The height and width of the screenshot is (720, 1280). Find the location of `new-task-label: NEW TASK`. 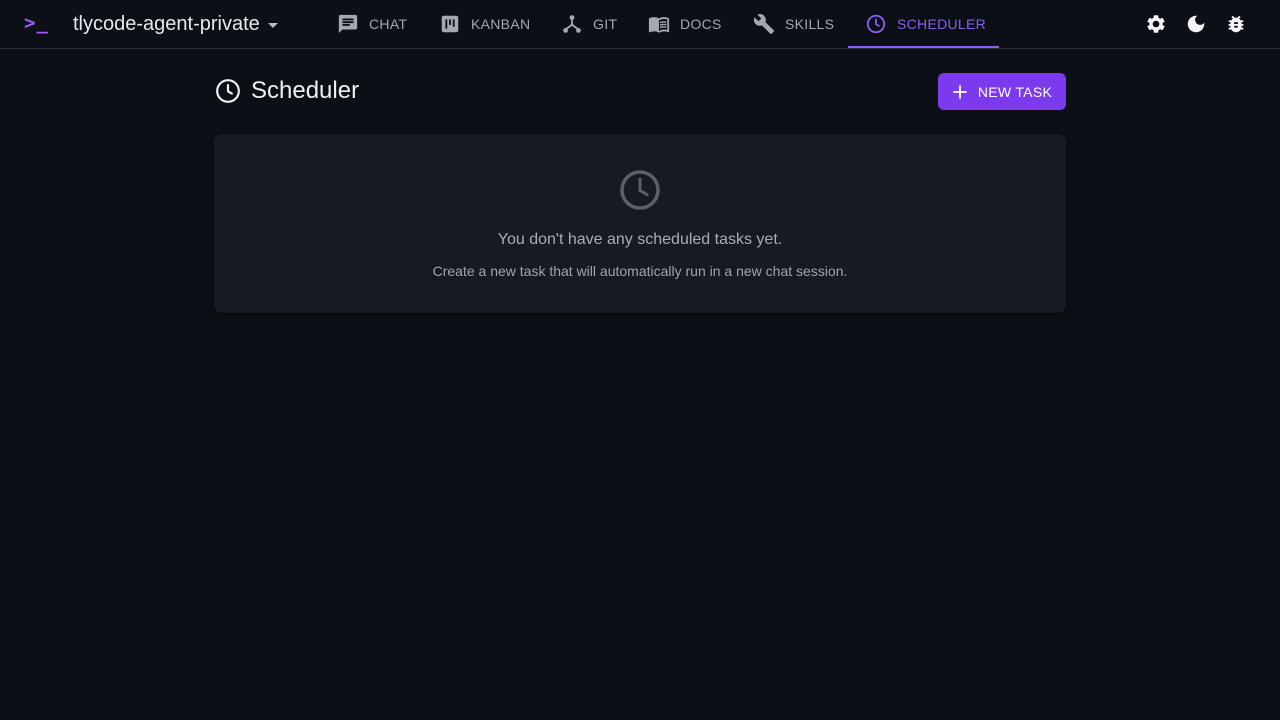

new-task-label: NEW TASK is located at coordinates (1015, 91).